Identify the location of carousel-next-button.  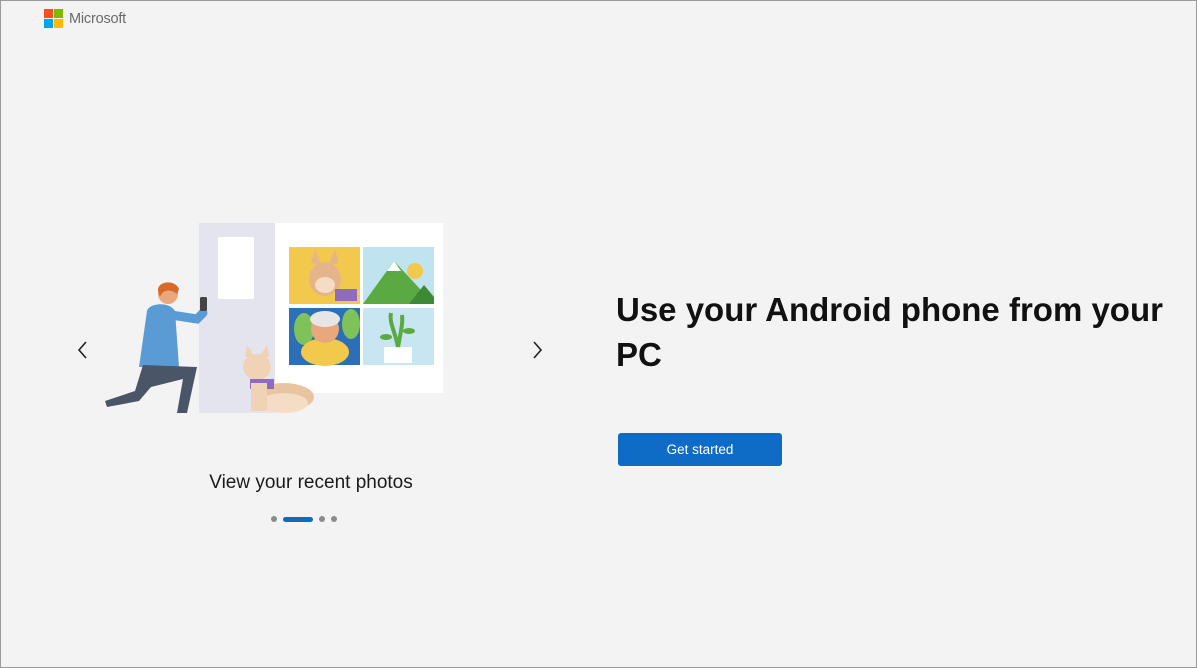
(537, 350).